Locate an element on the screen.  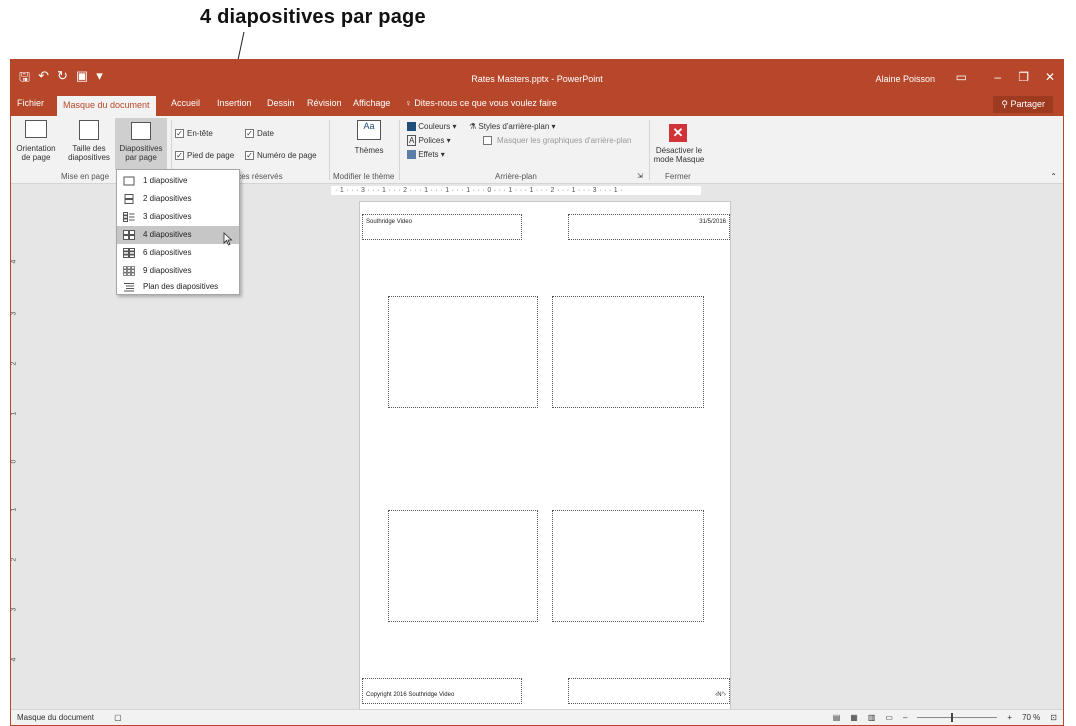
menu-item-6-slides: 6 diapositives is located at coordinates (178, 253).